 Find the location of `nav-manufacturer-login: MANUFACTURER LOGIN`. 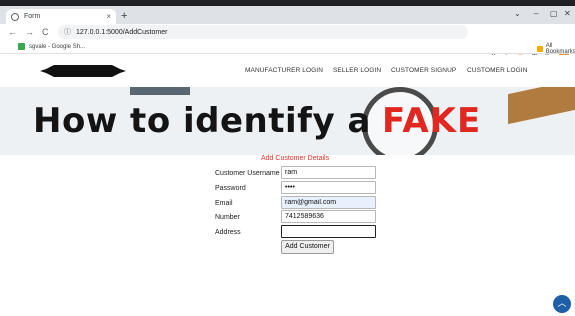

nav-manufacturer-login: MANUFACTURER LOGIN is located at coordinates (284, 70).